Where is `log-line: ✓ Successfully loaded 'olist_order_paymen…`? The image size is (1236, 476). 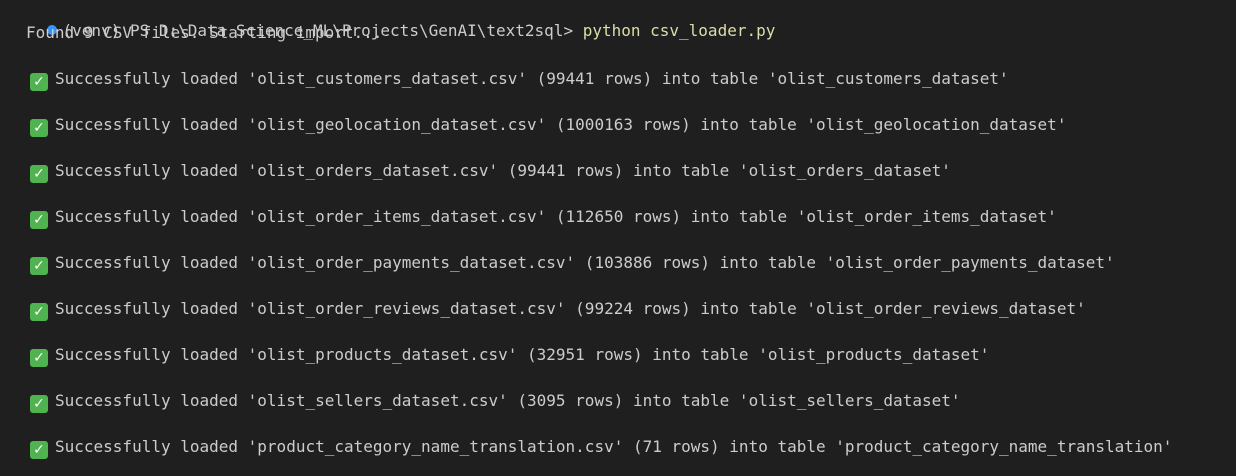
log-line: ✓ Successfully loaded 'olist_order_paymen… is located at coordinates (570, 263).